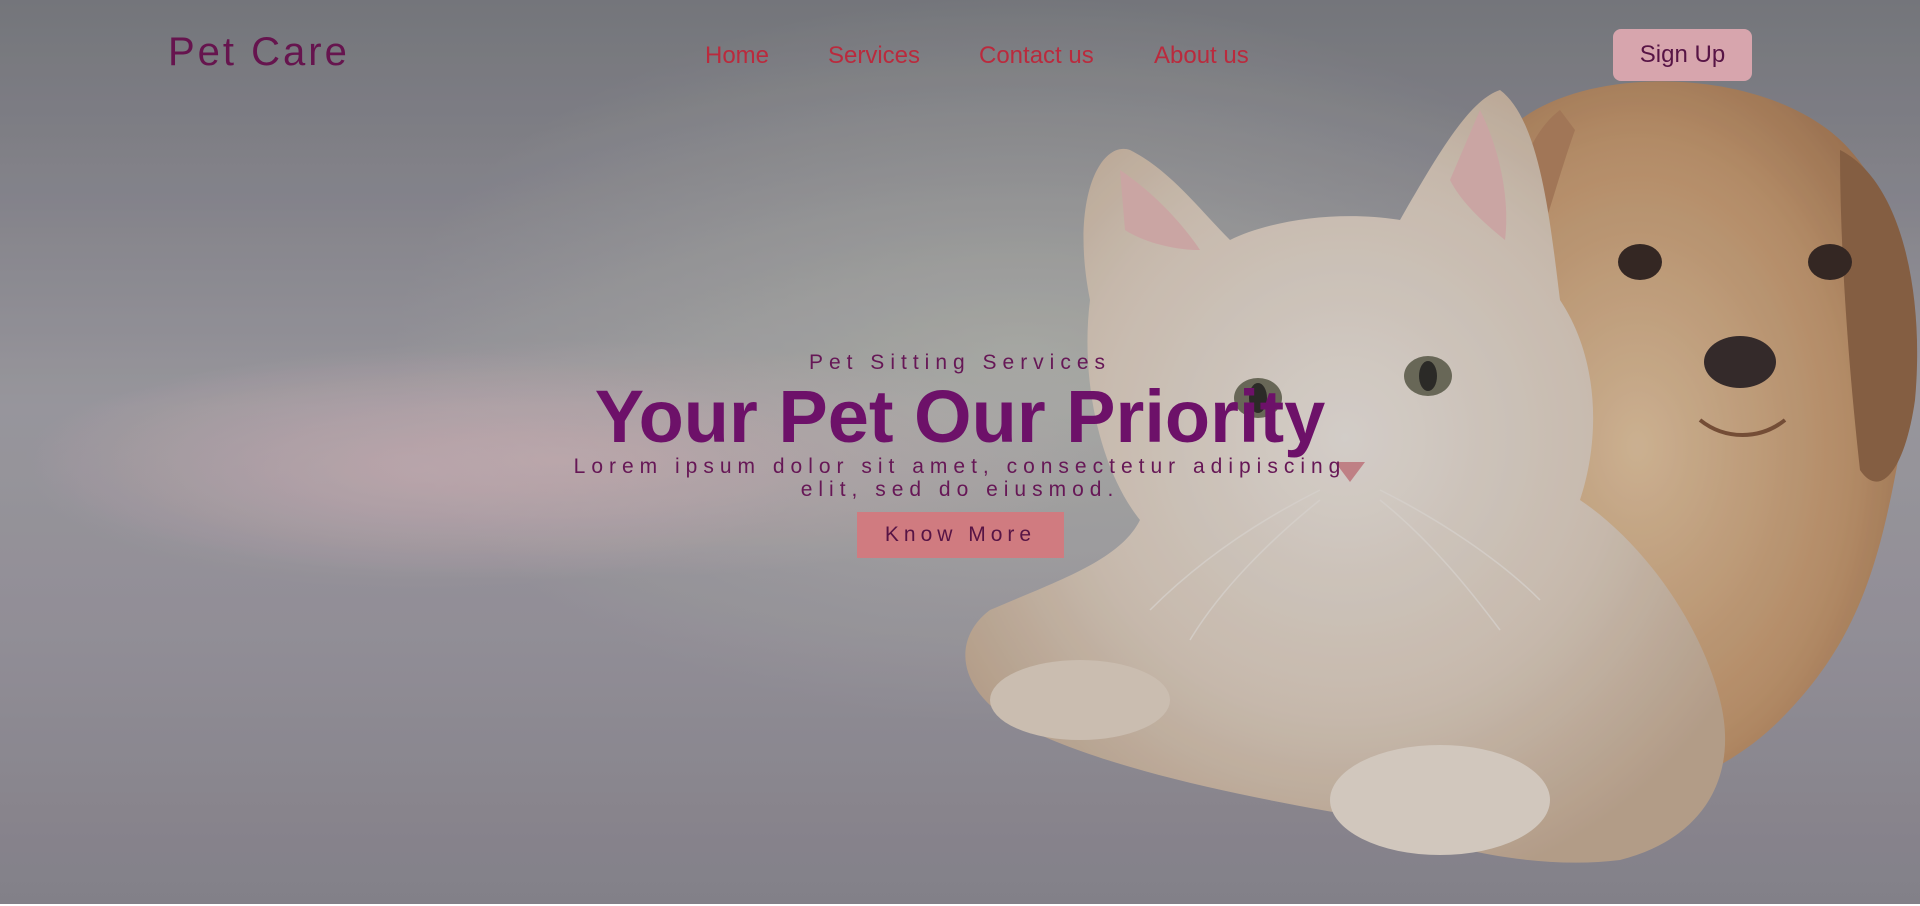 The width and height of the screenshot is (1920, 906). I want to click on brand-logo-text: Pet Care, so click(259, 52).